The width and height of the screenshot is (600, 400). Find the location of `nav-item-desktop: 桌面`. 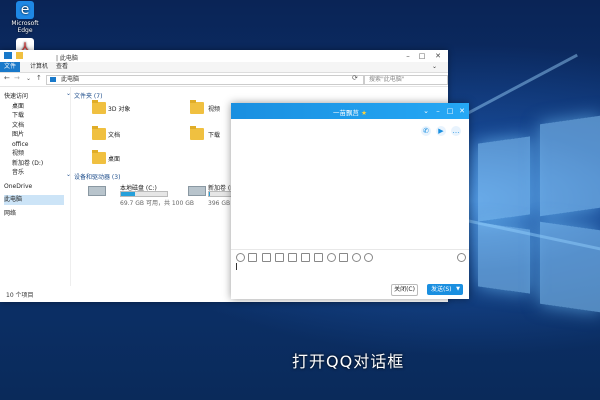

nav-item-desktop: 桌面 is located at coordinates (34, 107).